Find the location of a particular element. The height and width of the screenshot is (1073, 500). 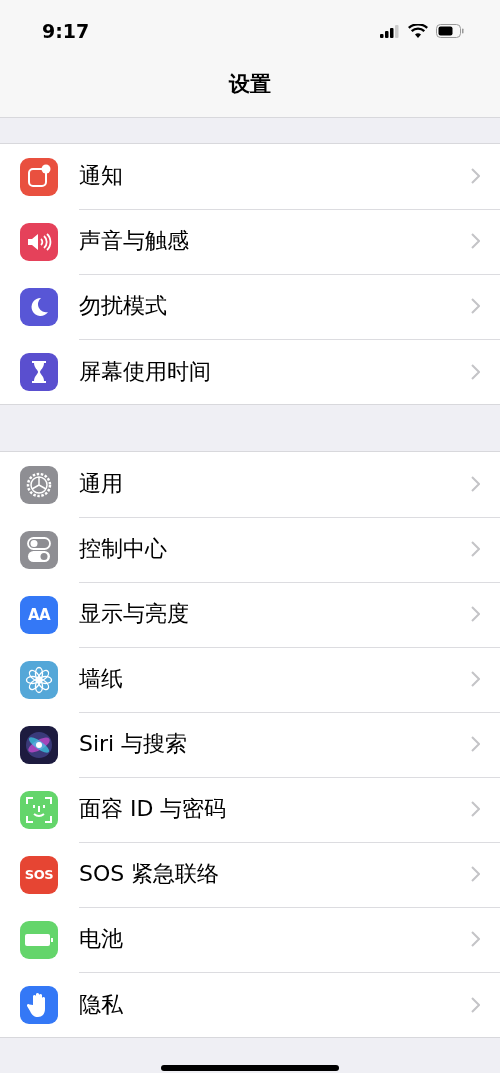

row-label: 显示与亮度 is located at coordinates (134, 614).